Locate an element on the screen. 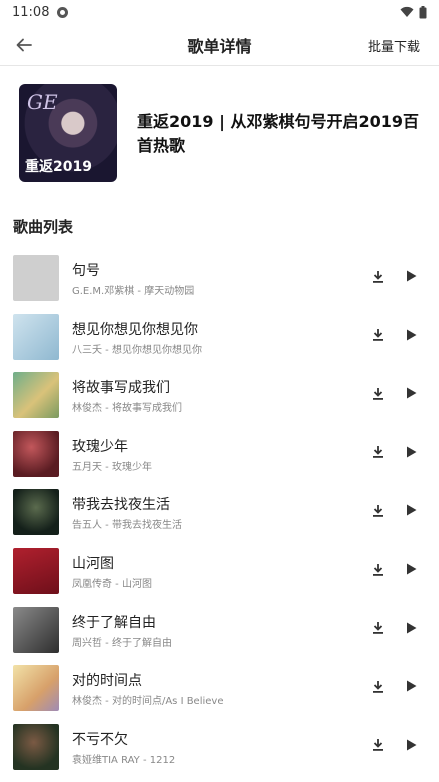 This screenshot has height=782, width=439. song-artist-album: 五月天 - 玫瑰少年 is located at coordinates (112, 467).